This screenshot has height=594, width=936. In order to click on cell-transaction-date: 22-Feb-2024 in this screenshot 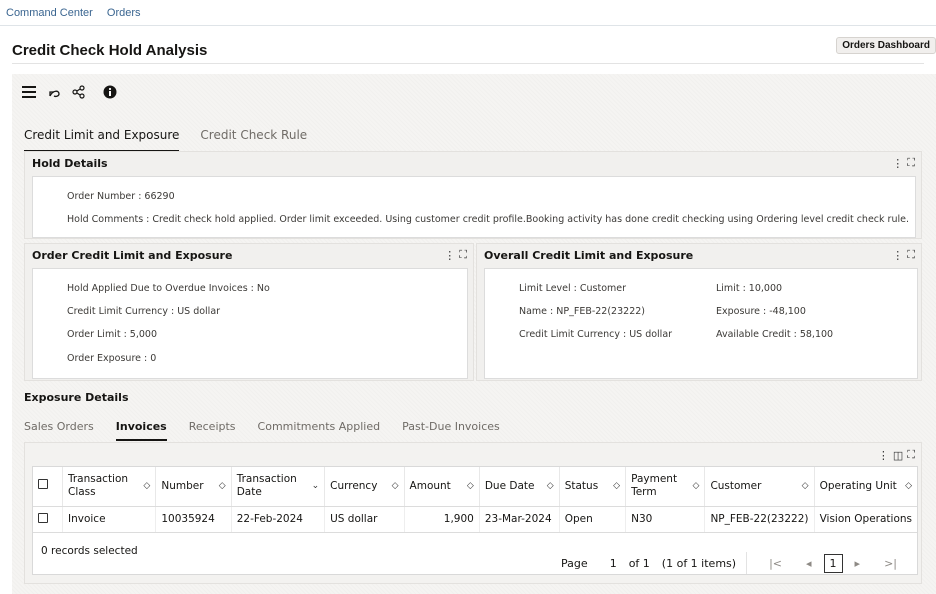, I will do `click(278, 519)`.